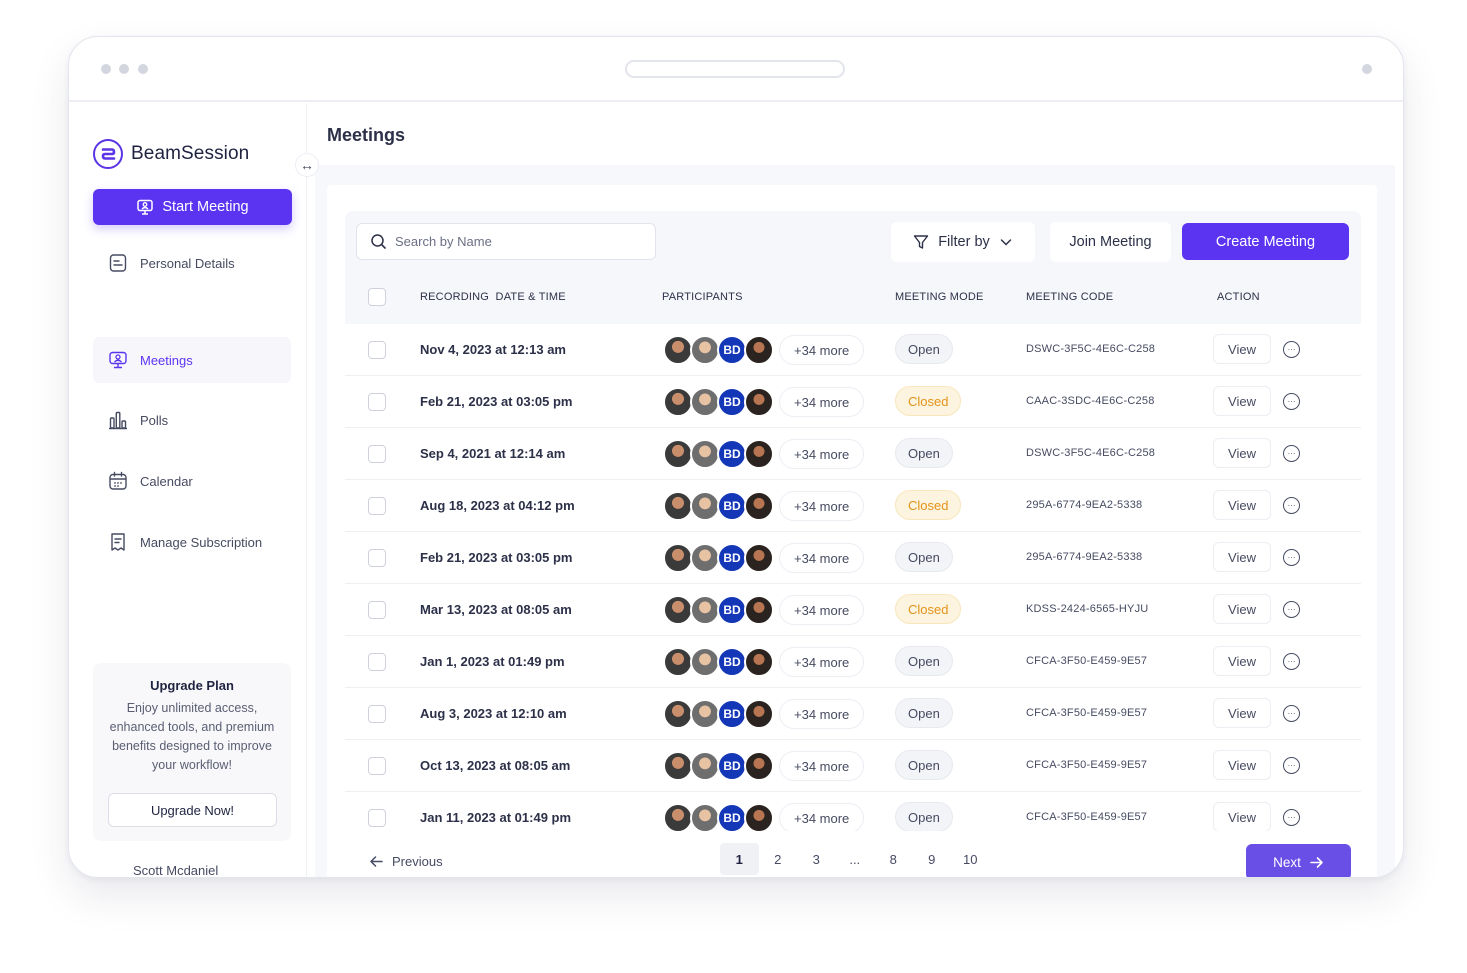 This screenshot has height=973, width=1467. Describe the element at coordinates (497, 505) in the screenshot. I see `meeting-date: Aug 18, 2023 at 04:12 pm` at that location.